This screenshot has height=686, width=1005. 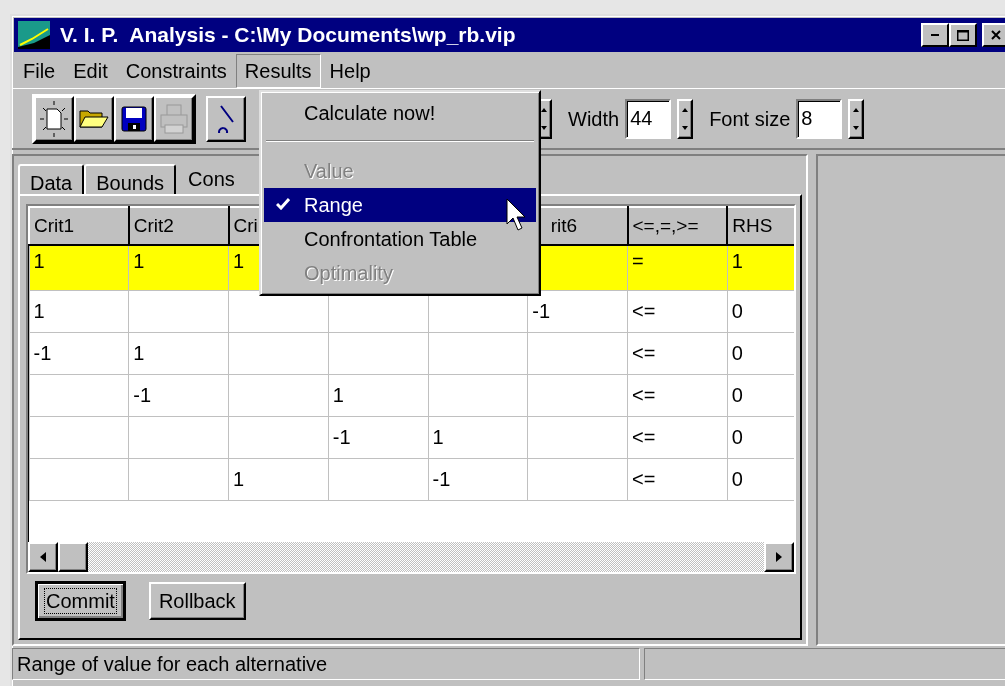 I want to click on scroll-right-button, so click(x=779, y=557).